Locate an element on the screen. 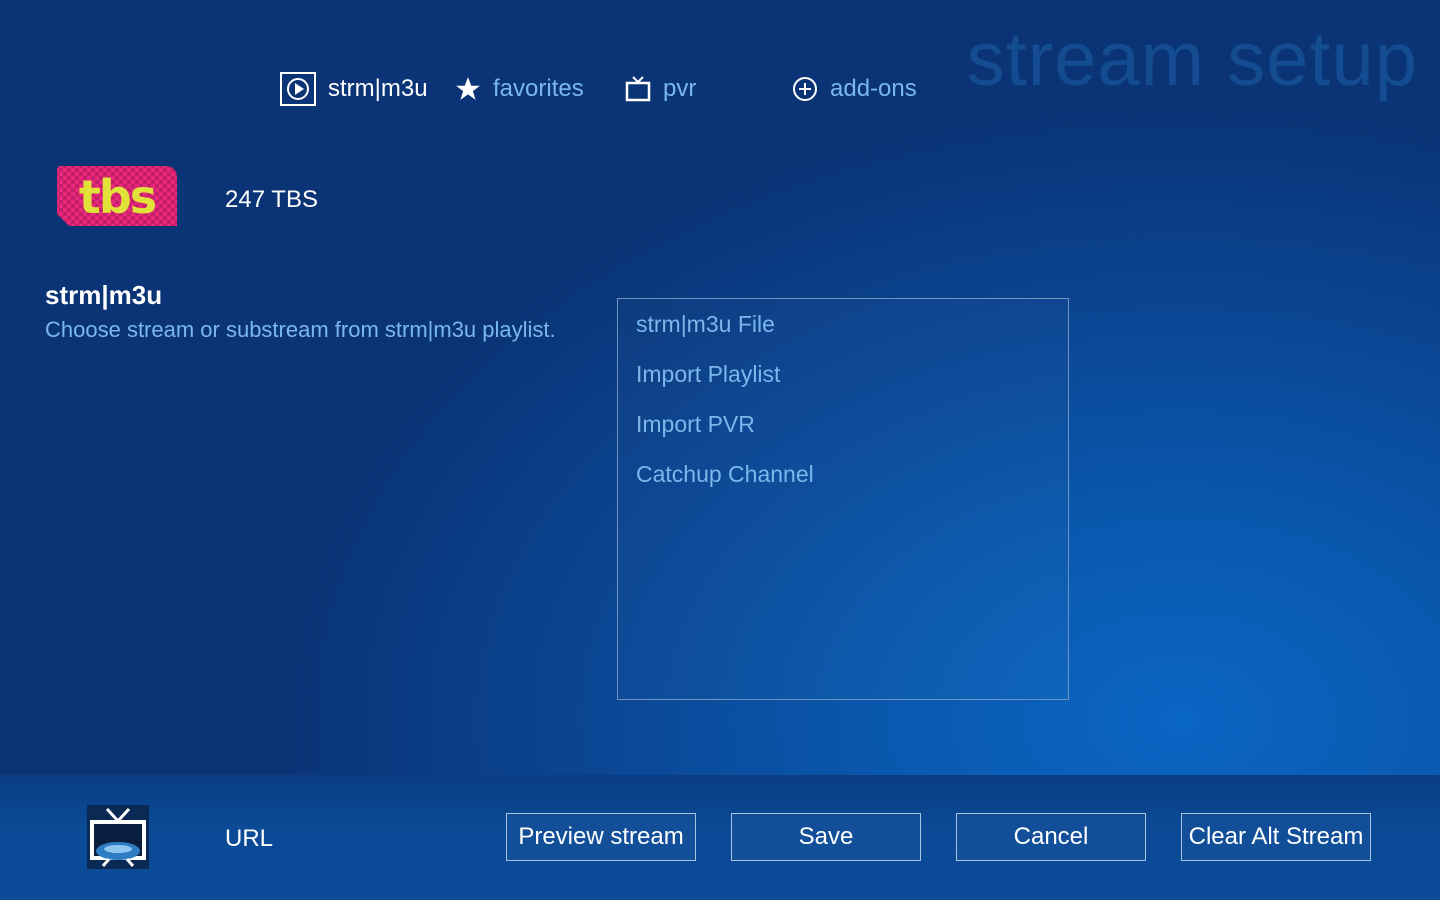 The height and width of the screenshot is (900, 1440). nav-item-strm-m3u: strm|m3u is located at coordinates (354, 89).